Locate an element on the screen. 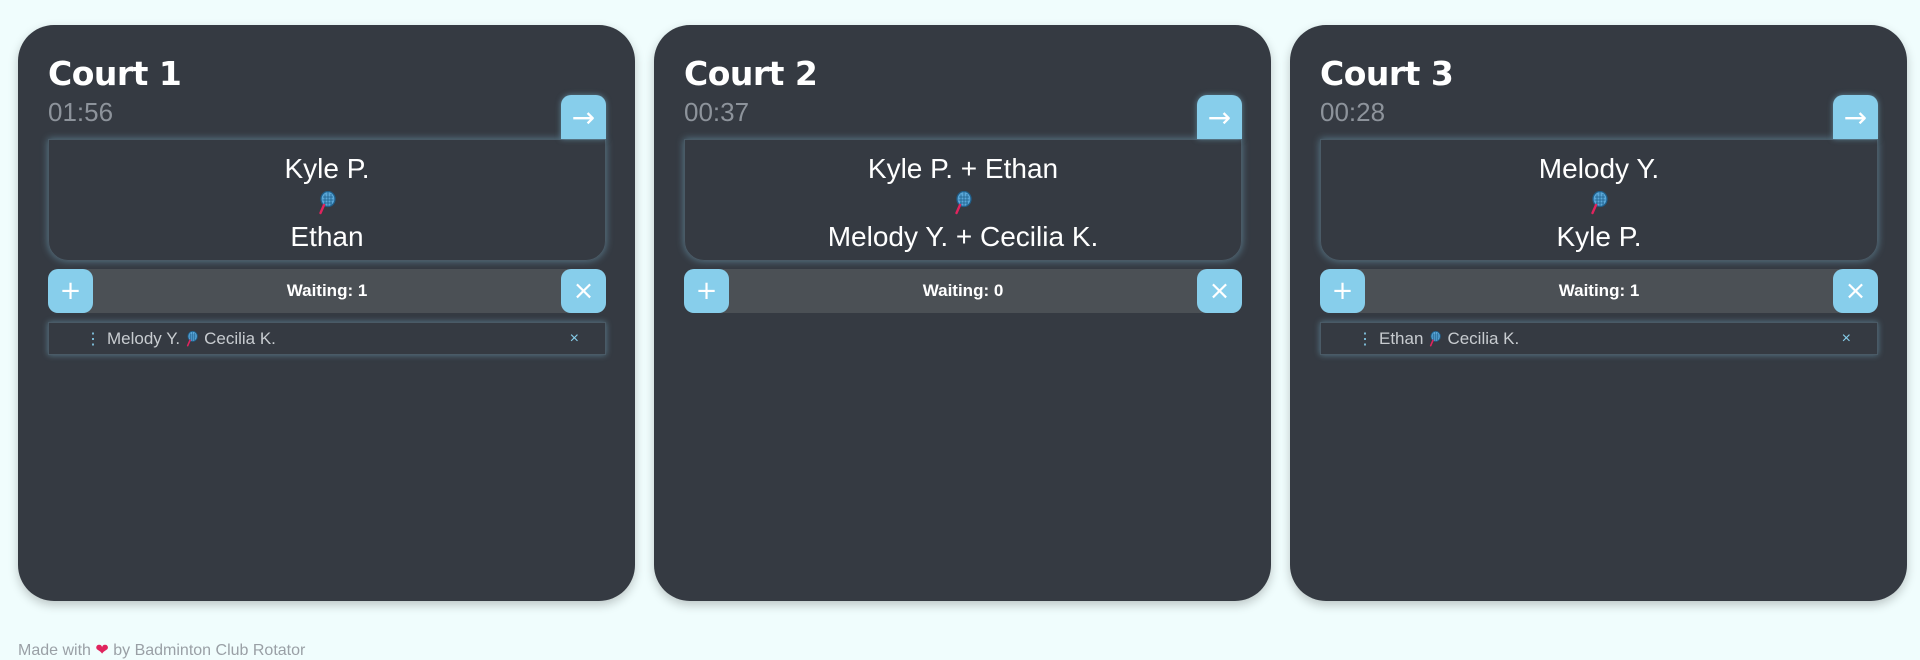 The image size is (1920, 660). queue-team-a: Melody Y. is located at coordinates (144, 338).